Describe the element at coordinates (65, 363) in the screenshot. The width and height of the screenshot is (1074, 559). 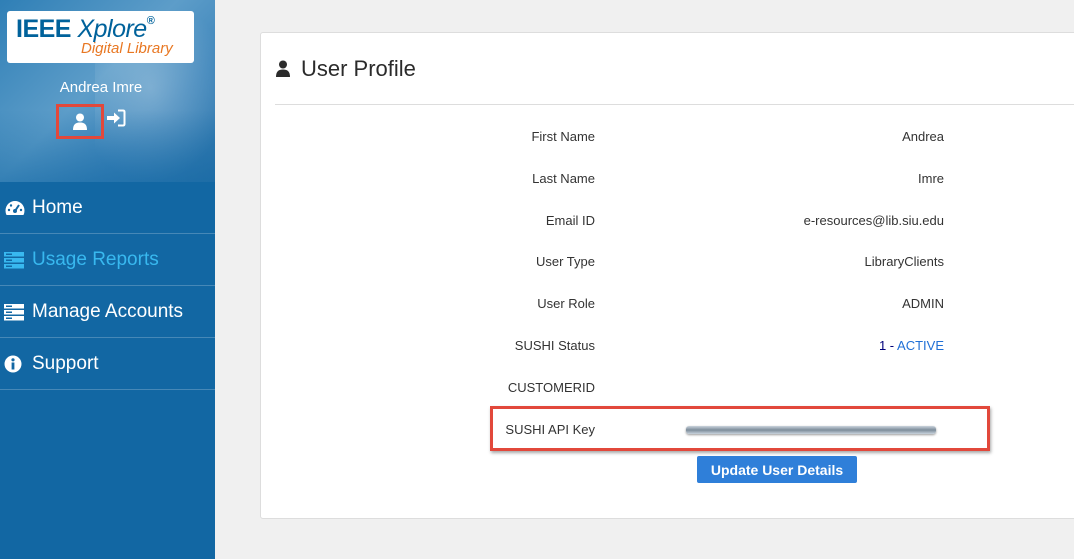
I see `sidebar-item-label: Support` at that location.